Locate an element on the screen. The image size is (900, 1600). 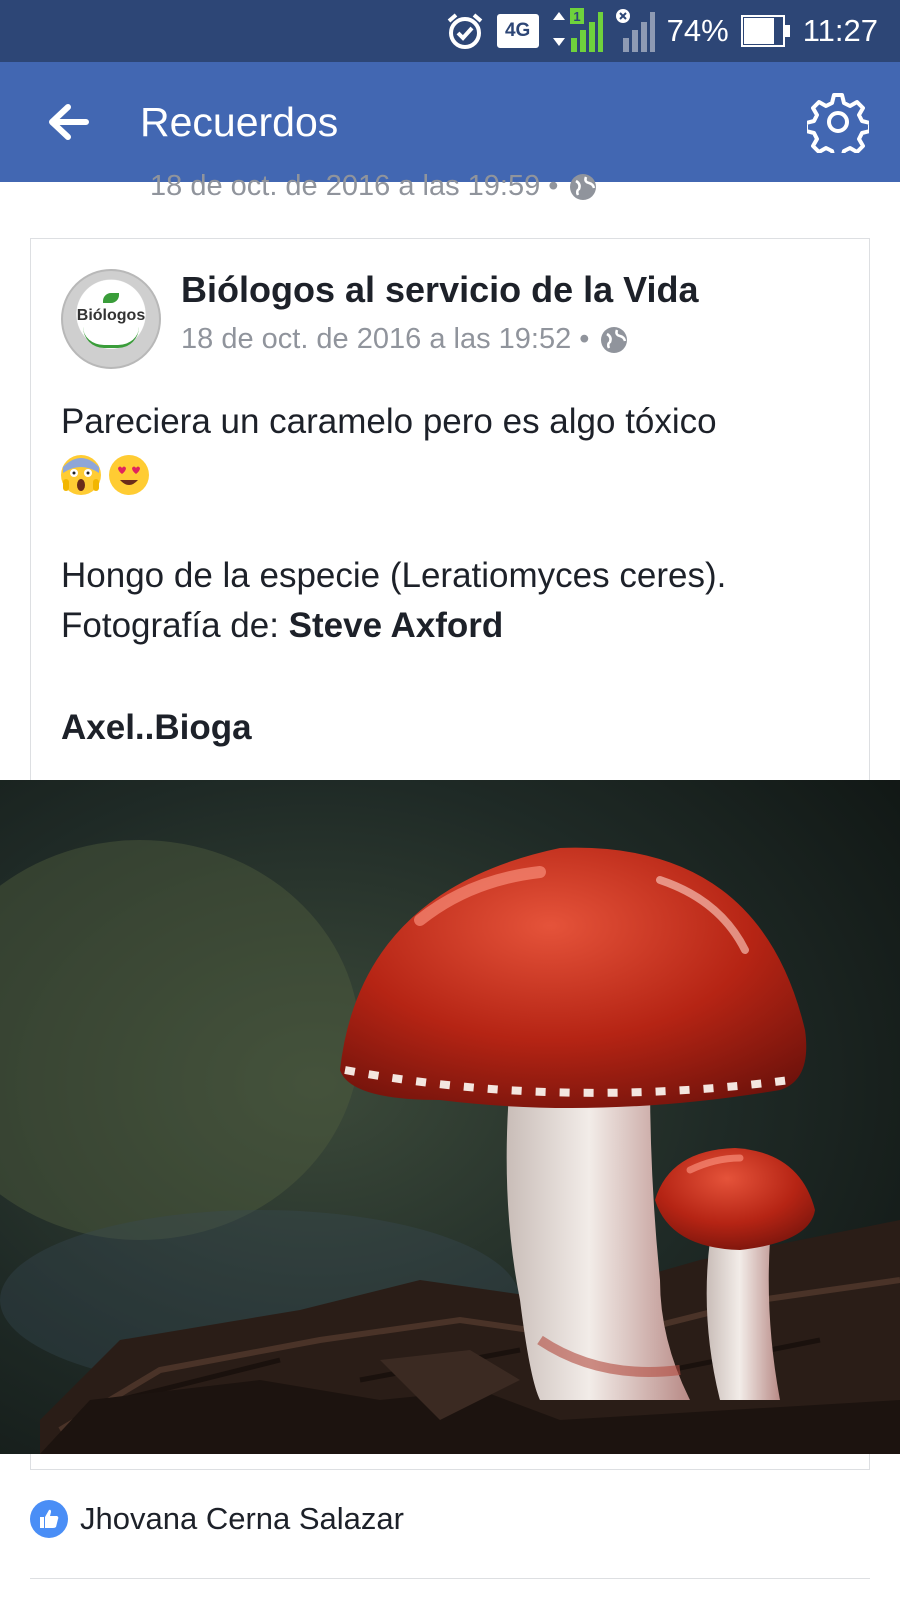
previous-post-timestamp: 18 de oct. de 2016 a las 19:59 • is located at coordinates (374, 186).